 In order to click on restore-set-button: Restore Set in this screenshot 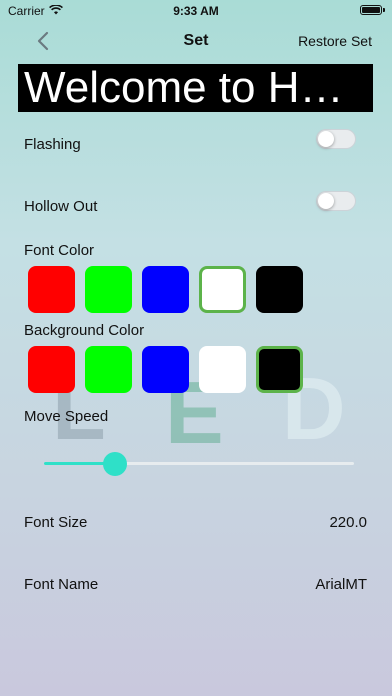, I will do `click(335, 41)`.